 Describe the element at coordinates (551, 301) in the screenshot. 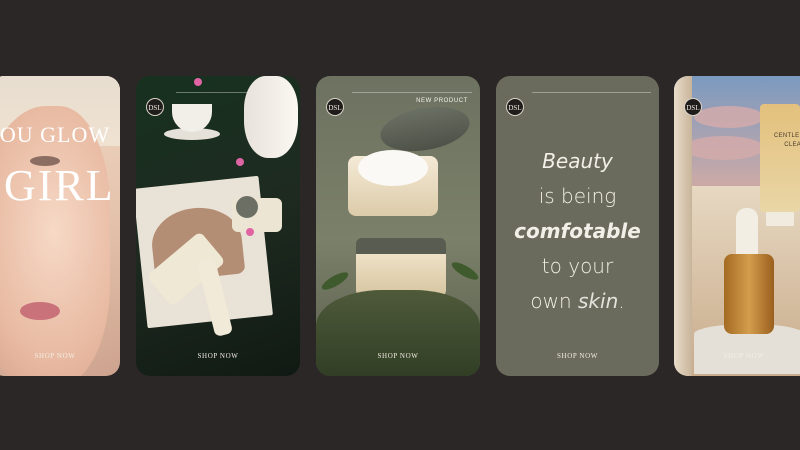

I see `quote-line-5a: own` at that location.